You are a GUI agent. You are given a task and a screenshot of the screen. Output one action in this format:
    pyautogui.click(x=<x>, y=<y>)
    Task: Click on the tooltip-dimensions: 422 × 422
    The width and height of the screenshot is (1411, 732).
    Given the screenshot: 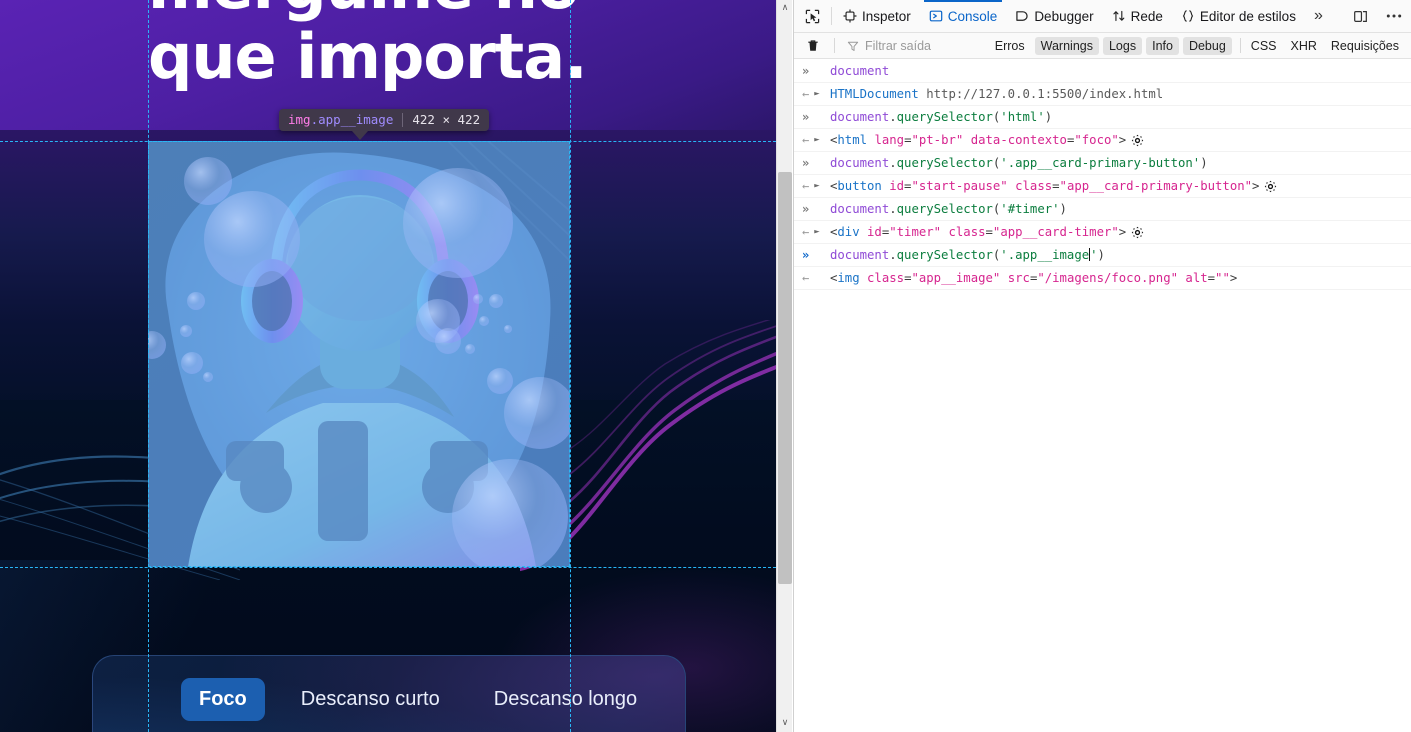 What is the action you would take?
    pyautogui.click(x=446, y=119)
    